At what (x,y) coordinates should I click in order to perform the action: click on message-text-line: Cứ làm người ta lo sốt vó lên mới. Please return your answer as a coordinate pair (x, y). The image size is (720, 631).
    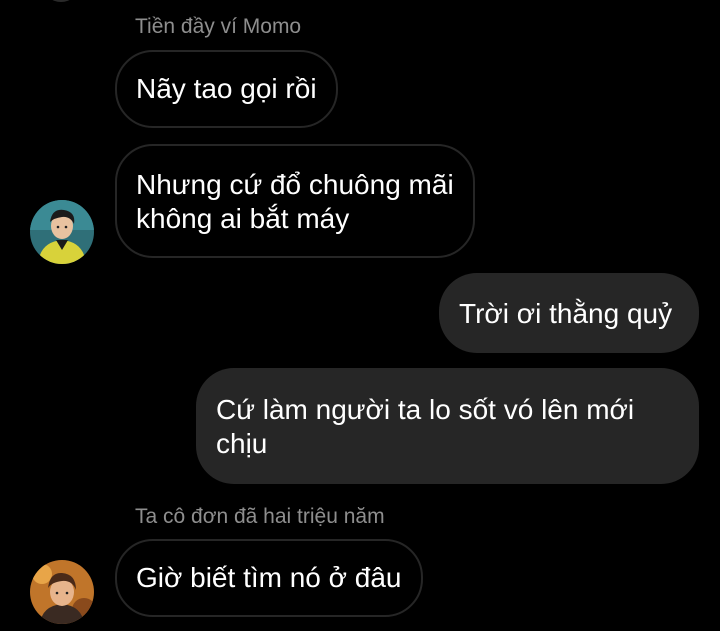
    Looking at the image, I should click on (425, 409).